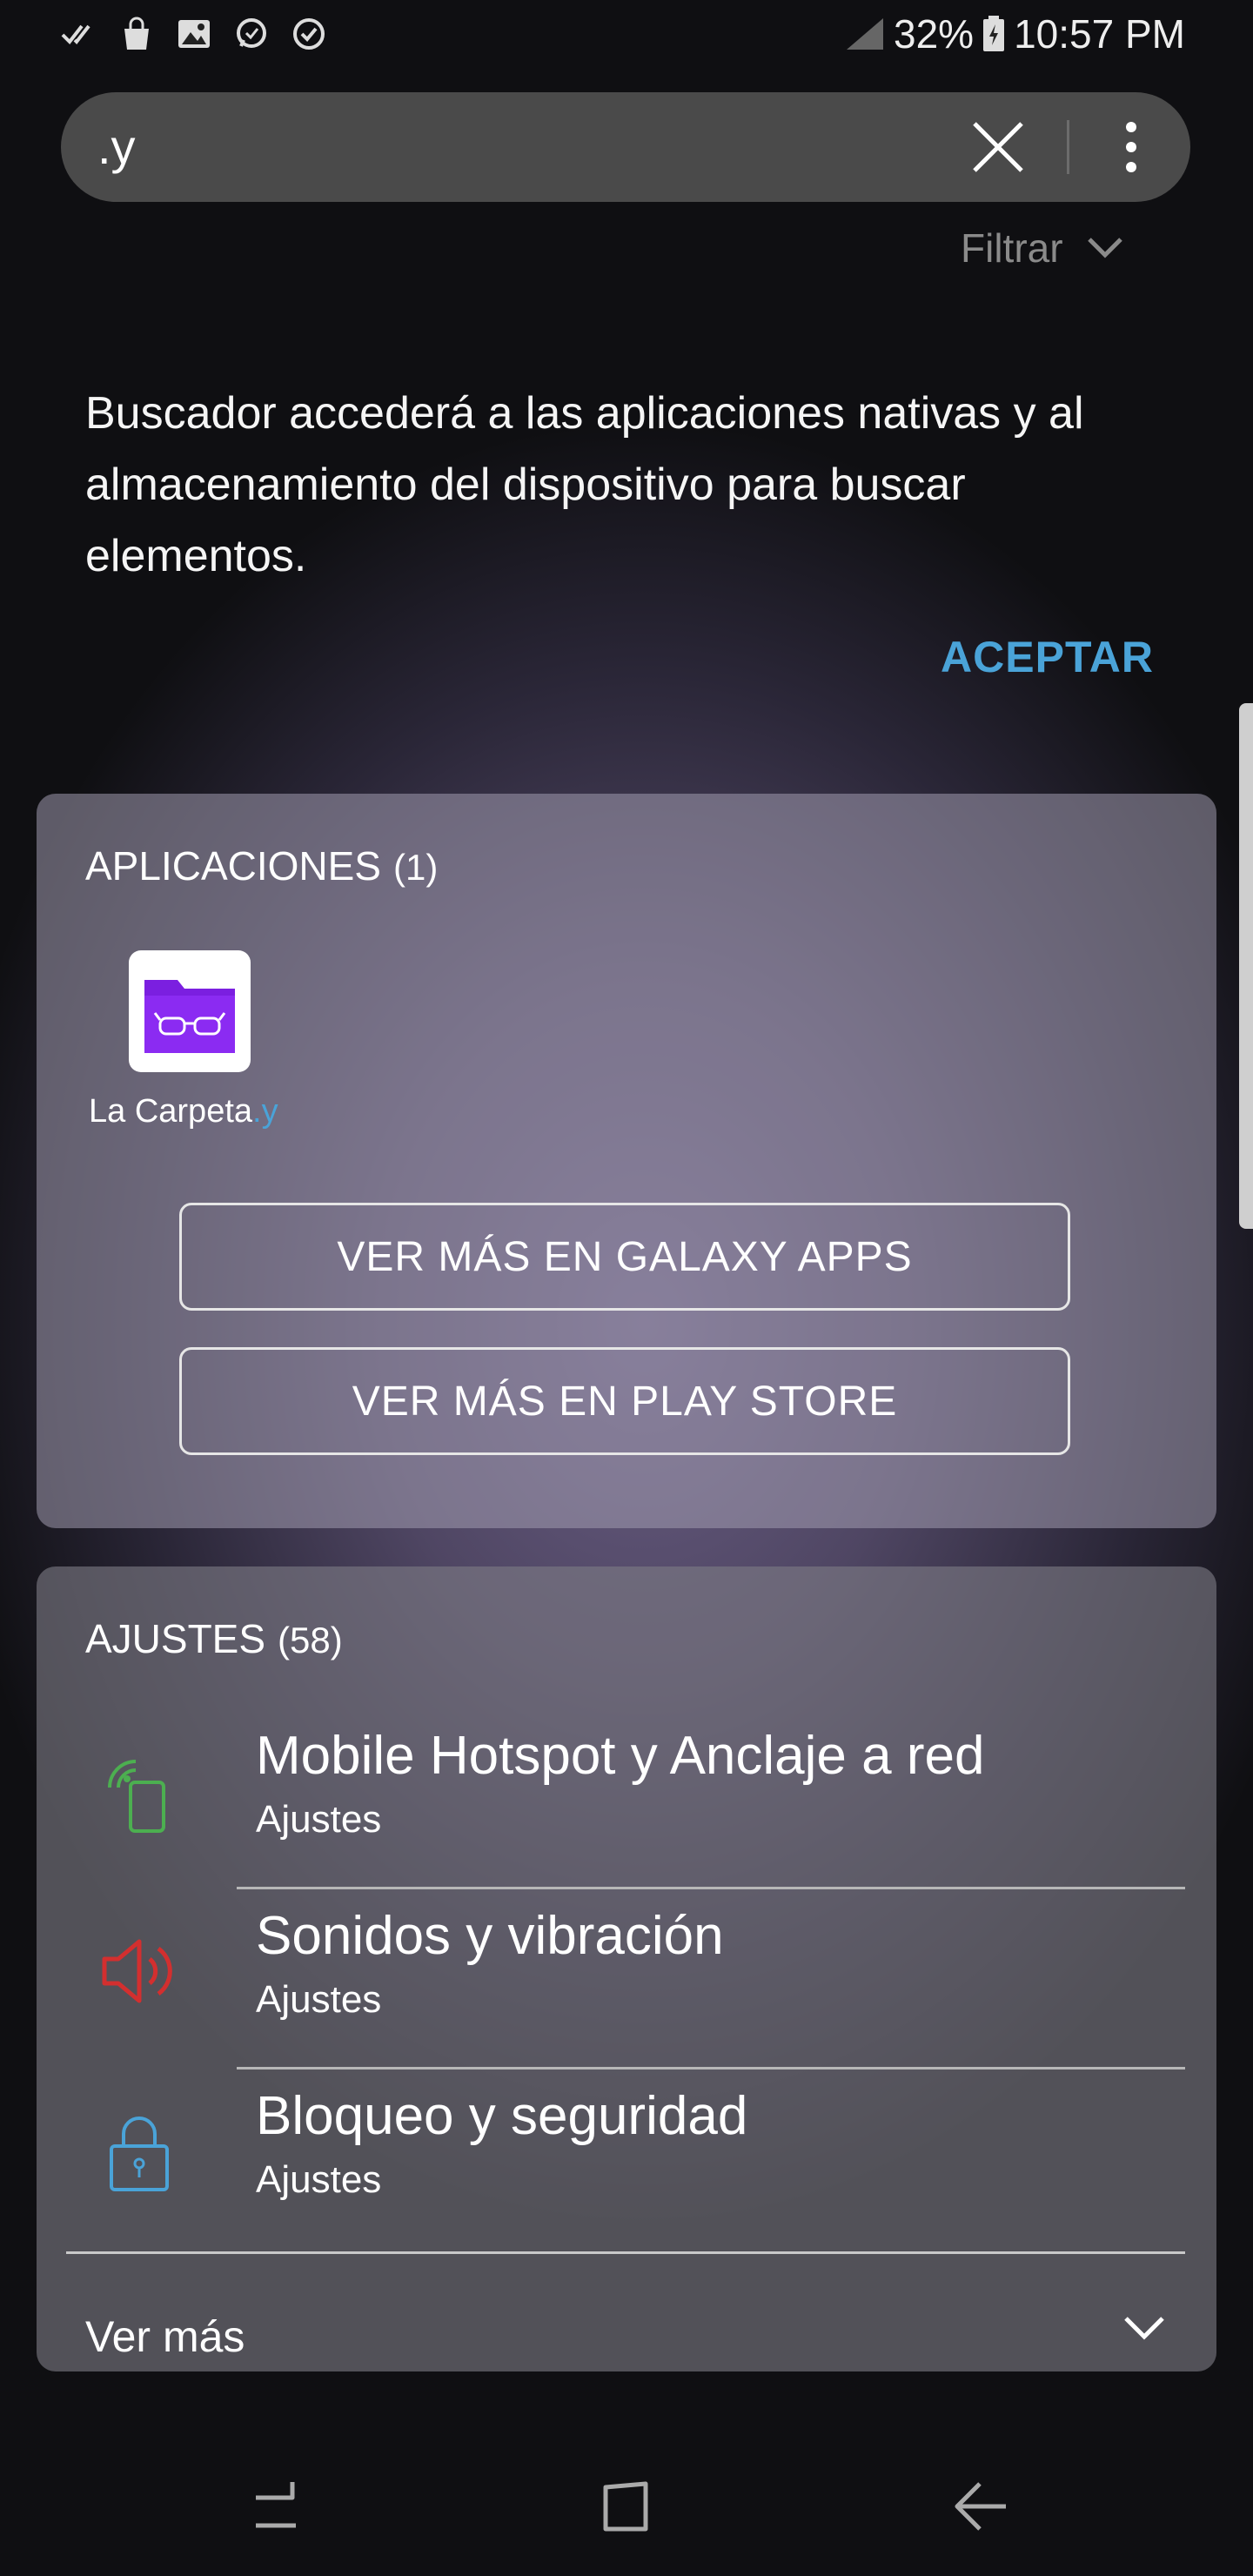  I want to click on hotspot-icon, so click(139, 1791).